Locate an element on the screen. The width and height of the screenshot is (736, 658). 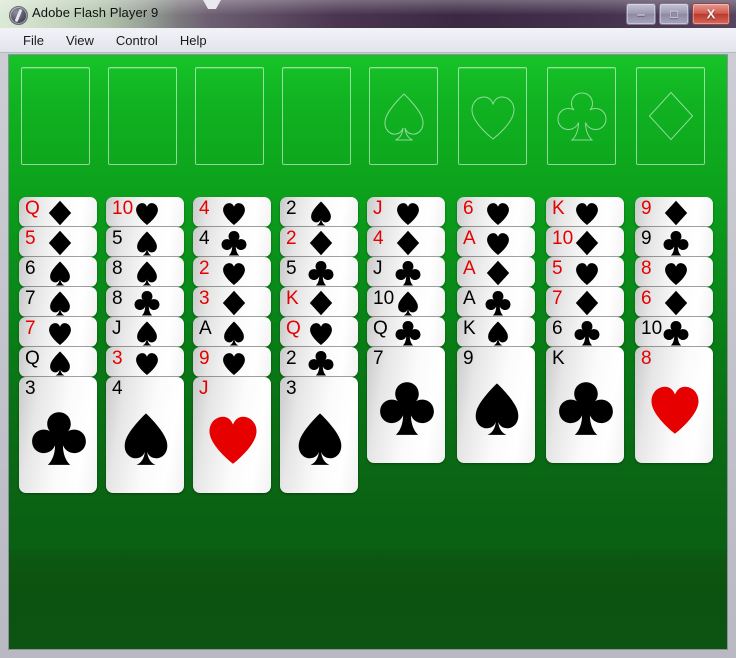
tableau-column-6: 6AAAK9 is located at coordinates (496, 330).